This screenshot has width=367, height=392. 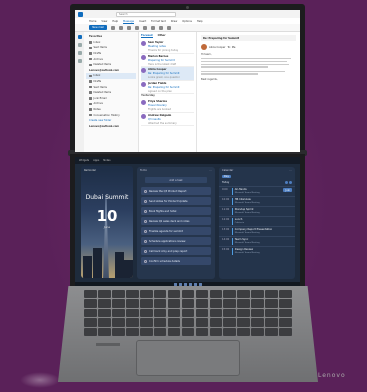 What do you see at coordinates (195, 284) in the screenshot?
I see `outlook-icon` at bounding box center [195, 284].